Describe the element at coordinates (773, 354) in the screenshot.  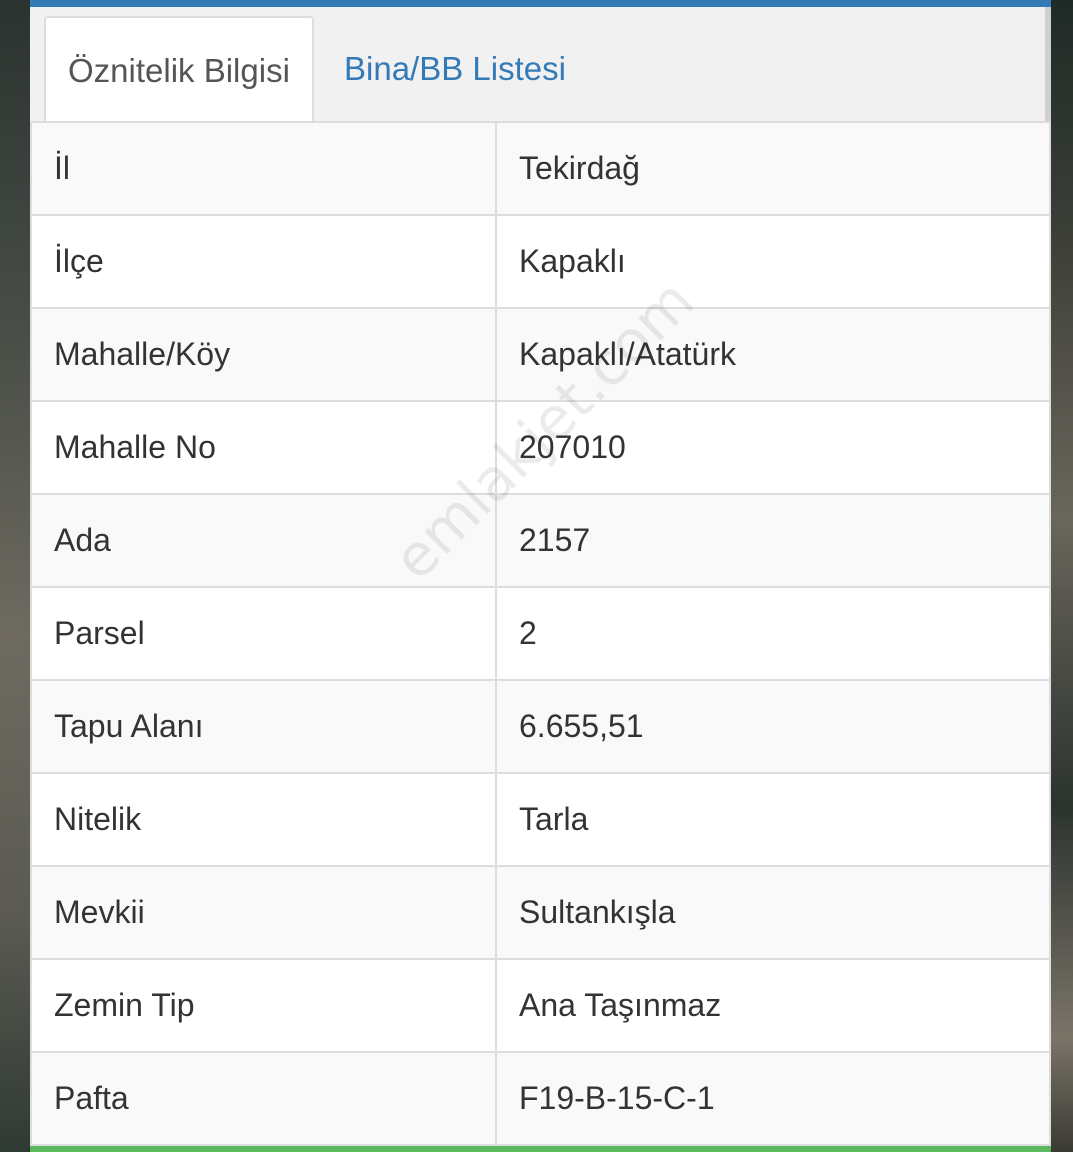
I see `row-value: Kapaklı/Atatürk` at that location.